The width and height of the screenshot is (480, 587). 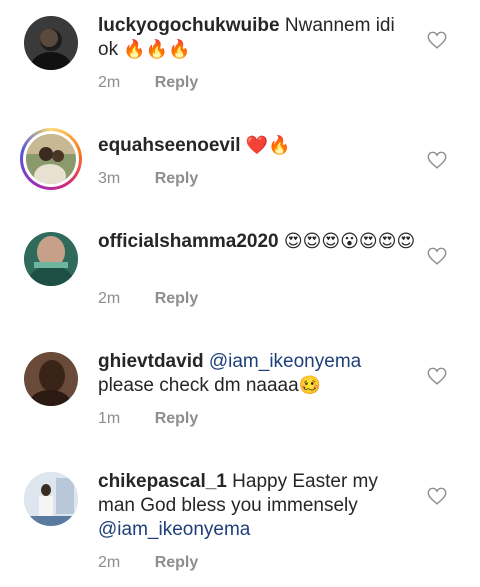 What do you see at coordinates (148, 419) in the screenshot?
I see `comment-meta: 1m Reply` at bounding box center [148, 419].